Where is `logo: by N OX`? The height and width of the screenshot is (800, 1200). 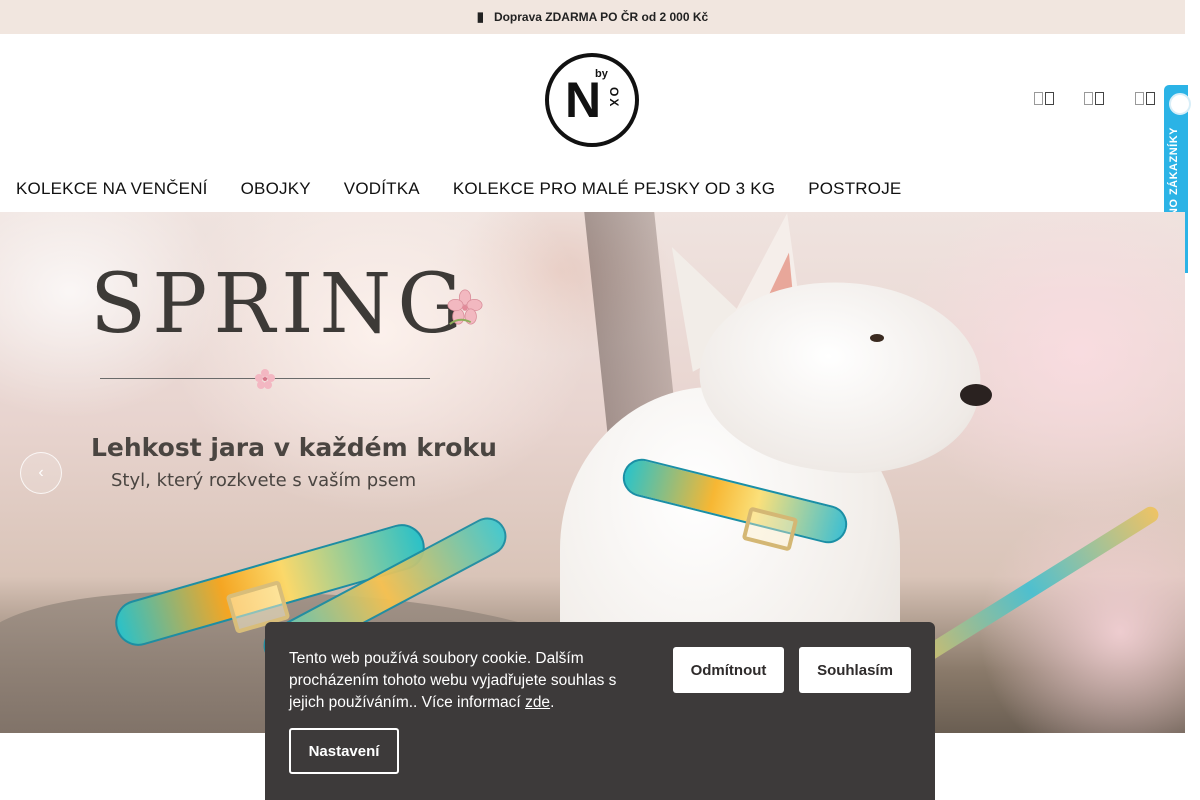
logo: by N OX is located at coordinates (592, 100).